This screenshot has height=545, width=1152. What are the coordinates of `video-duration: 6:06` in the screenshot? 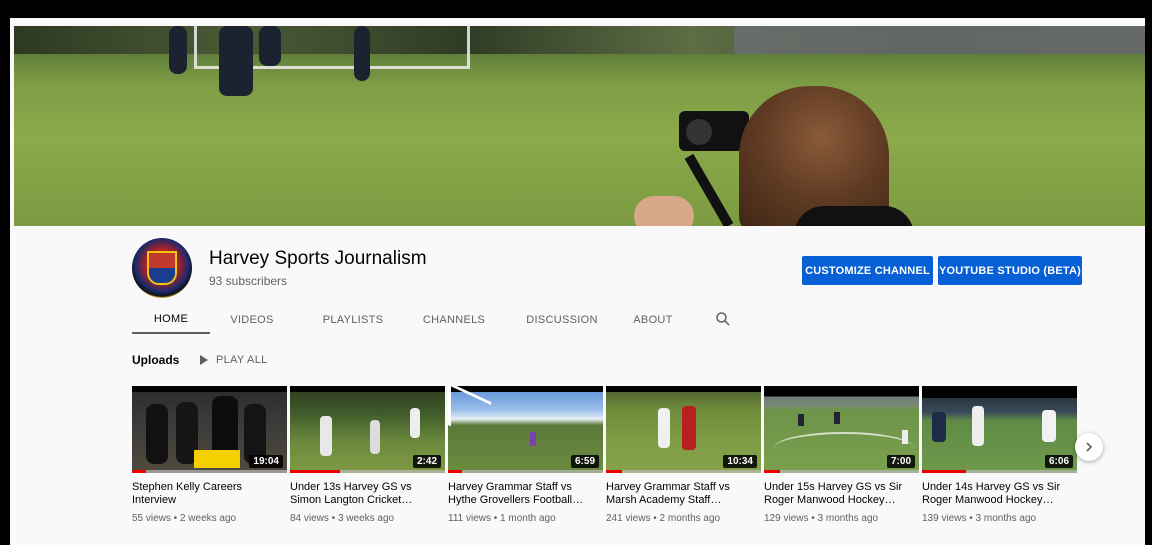 It's located at (1058, 461).